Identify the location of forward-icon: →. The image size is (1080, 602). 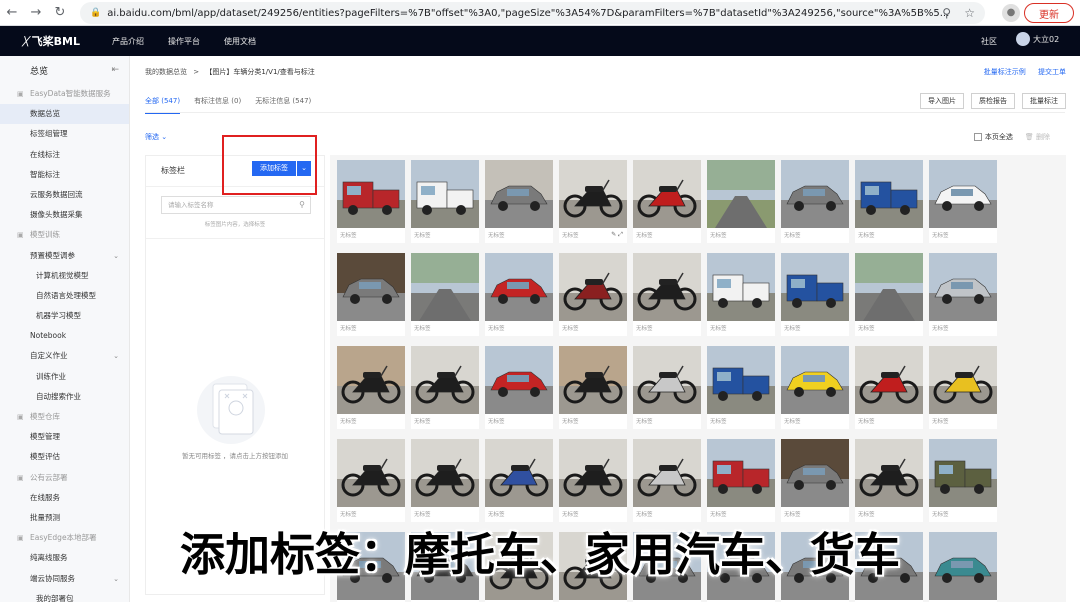
(36, 12).